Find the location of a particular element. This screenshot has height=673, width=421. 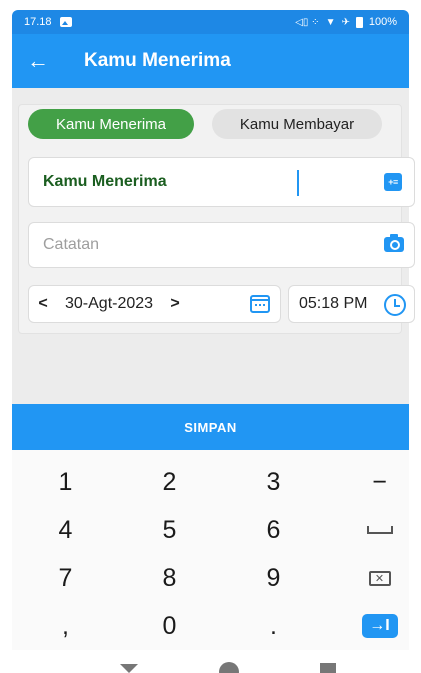

key-4: 4 is located at coordinates (65, 530).